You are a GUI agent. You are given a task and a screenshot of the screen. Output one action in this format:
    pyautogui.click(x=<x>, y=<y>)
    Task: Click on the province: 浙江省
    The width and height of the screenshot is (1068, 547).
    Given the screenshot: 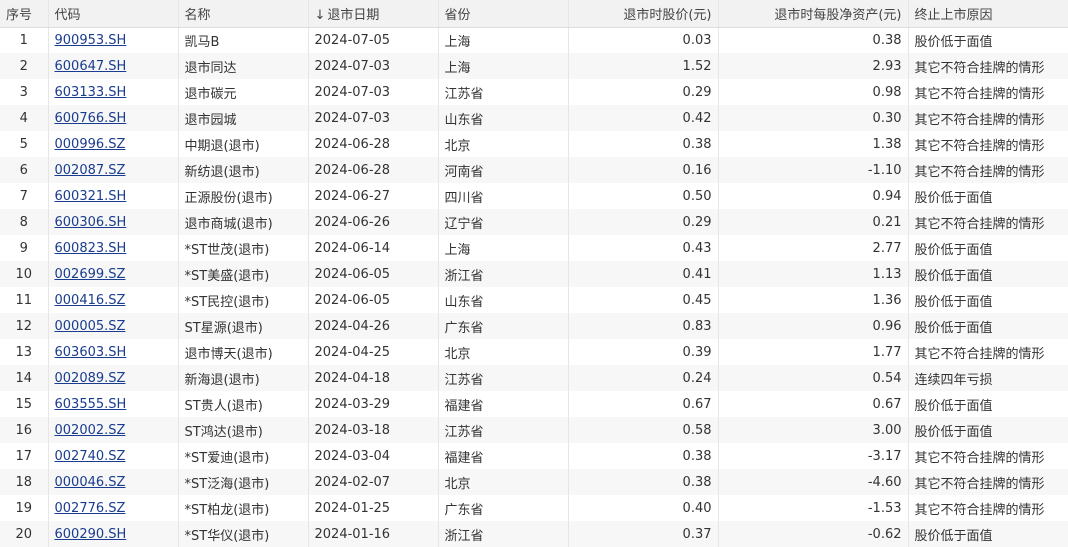 What is the action you would take?
    pyautogui.click(x=464, y=276)
    